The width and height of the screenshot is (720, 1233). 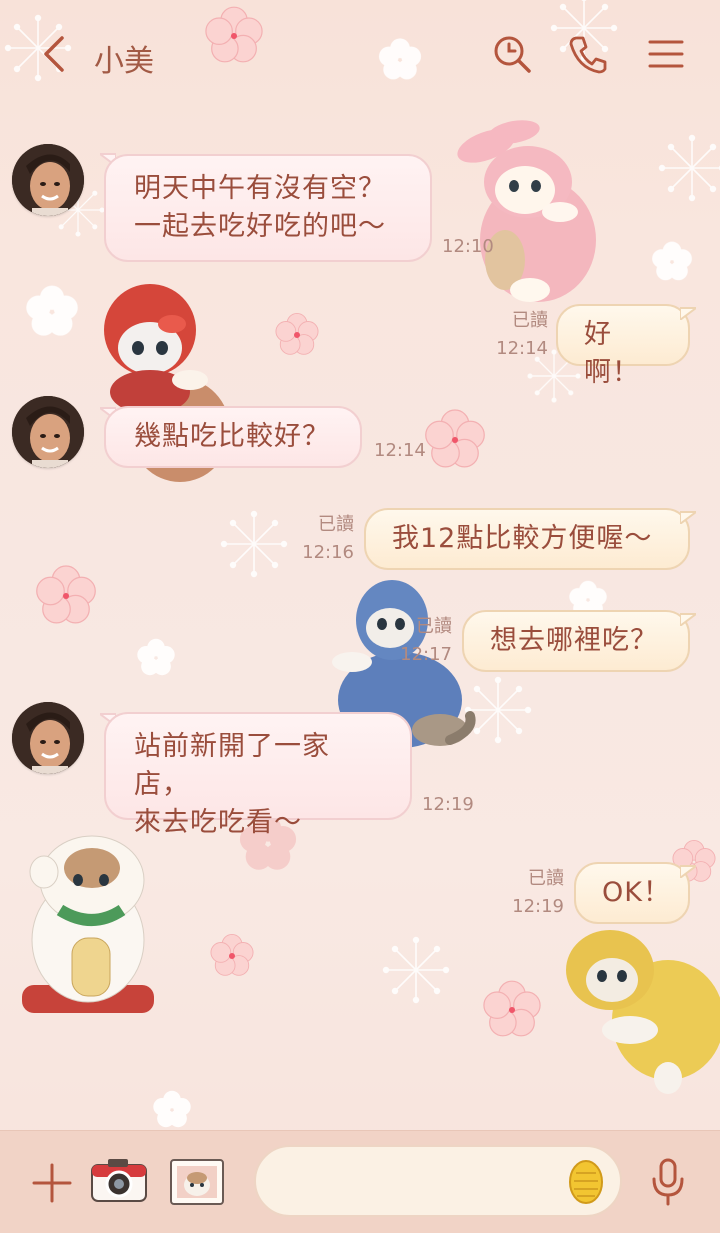 I want to click on message-time: 12:16, so click(x=328, y=552).